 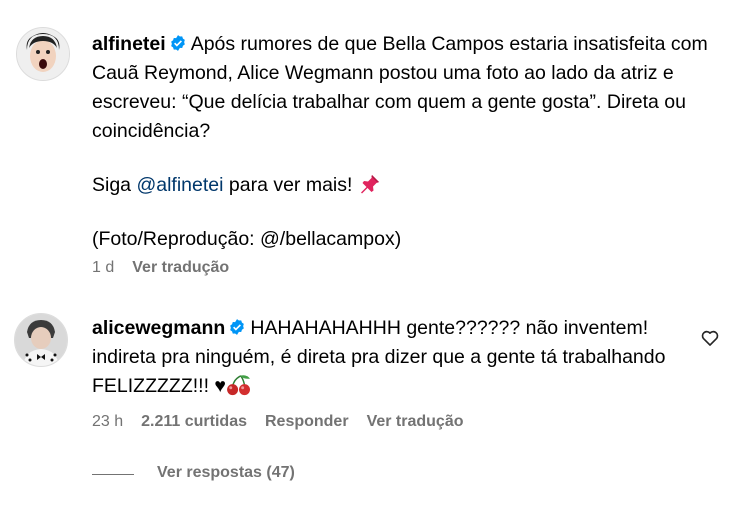 I want to click on post-username: alfinetei, so click(x=129, y=44).